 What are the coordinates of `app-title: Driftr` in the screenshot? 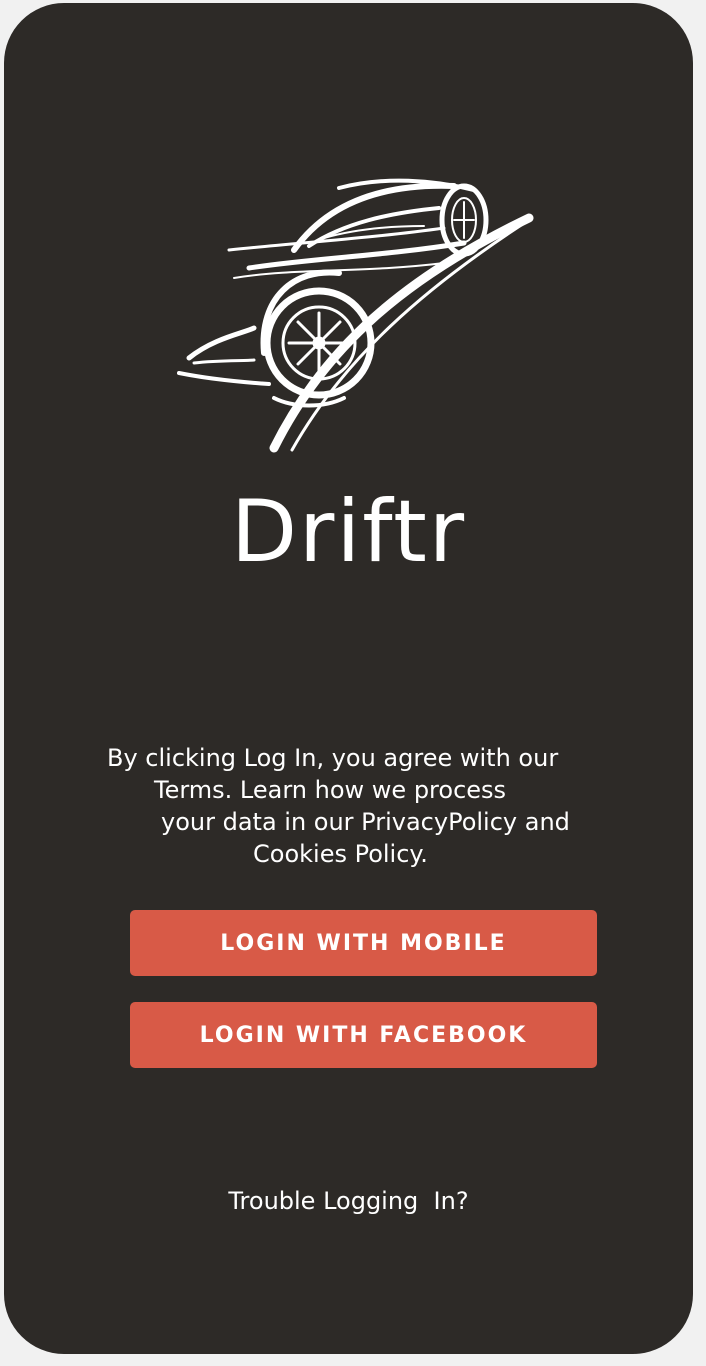 It's located at (348, 532).